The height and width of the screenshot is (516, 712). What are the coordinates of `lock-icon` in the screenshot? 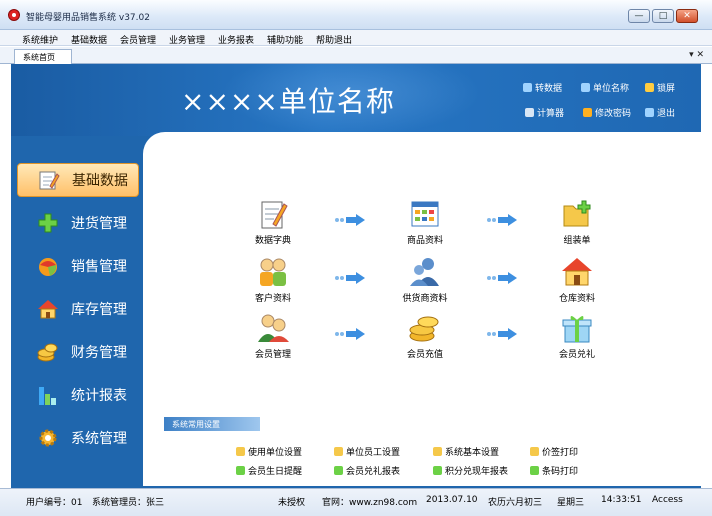 It's located at (649, 87).